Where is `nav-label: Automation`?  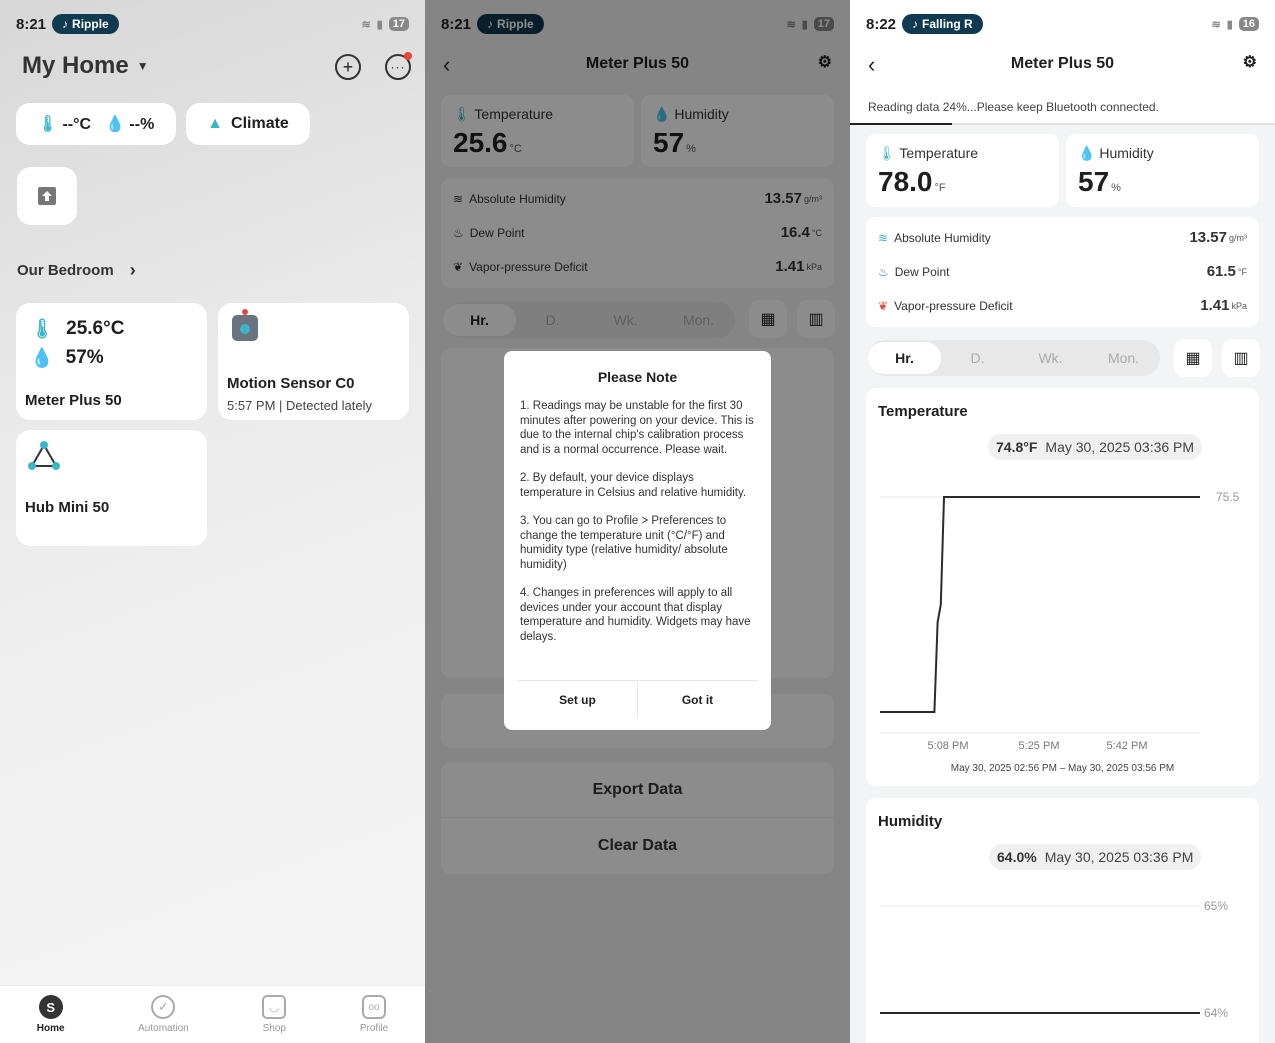 nav-label: Automation is located at coordinates (163, 1028).